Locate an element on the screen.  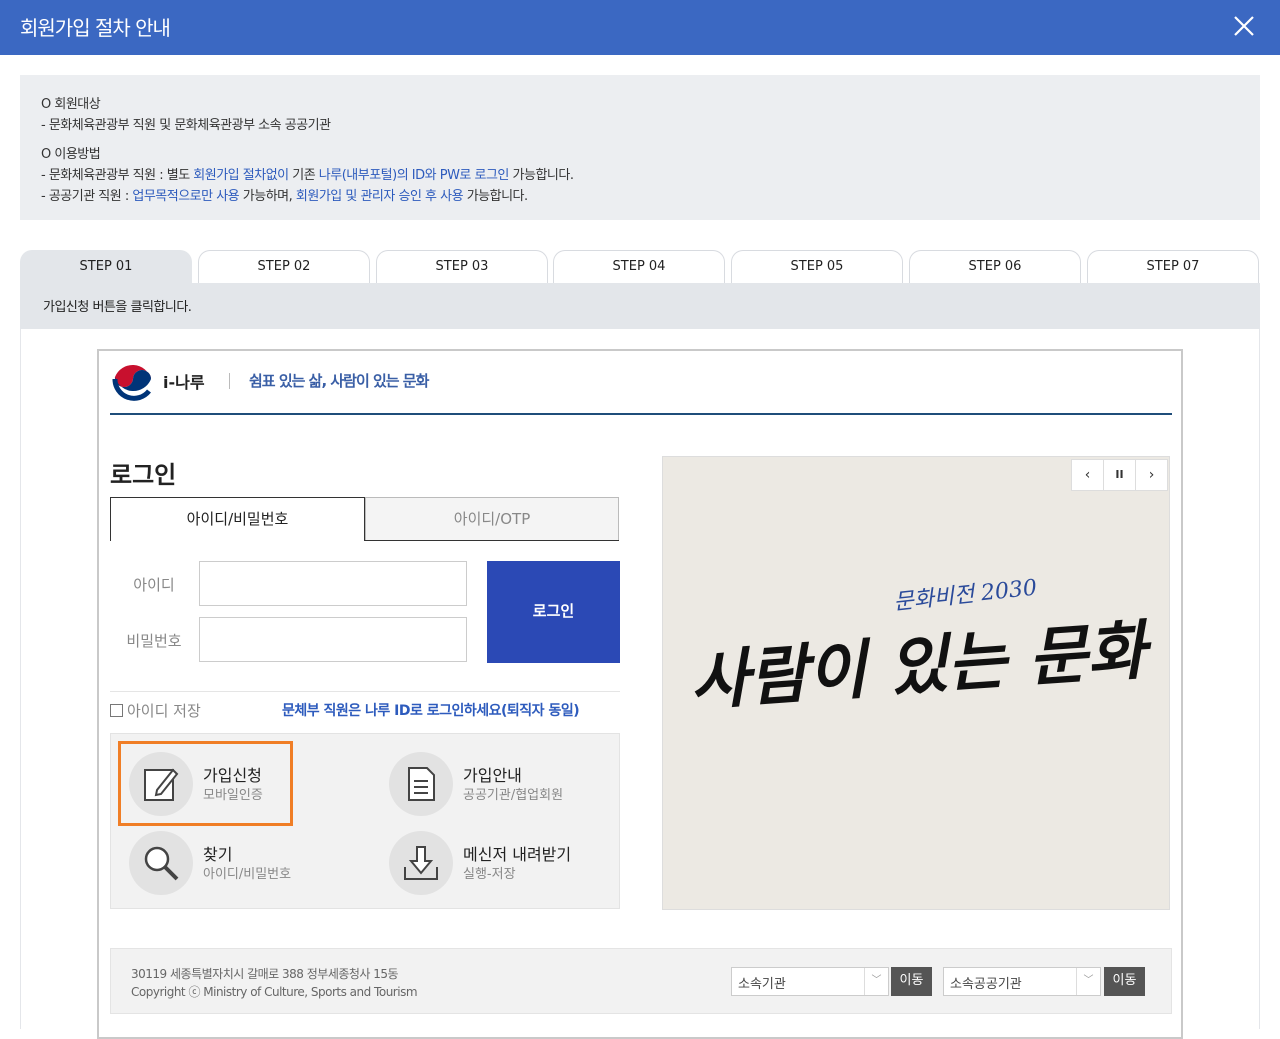
method-heading: O 이용방법 is located at coordinates (71, 154).